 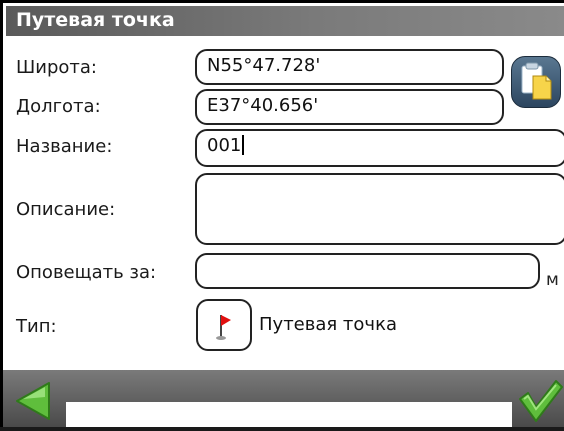 I want to click on window-title: Путевая точка, so click(x=95, y=20).